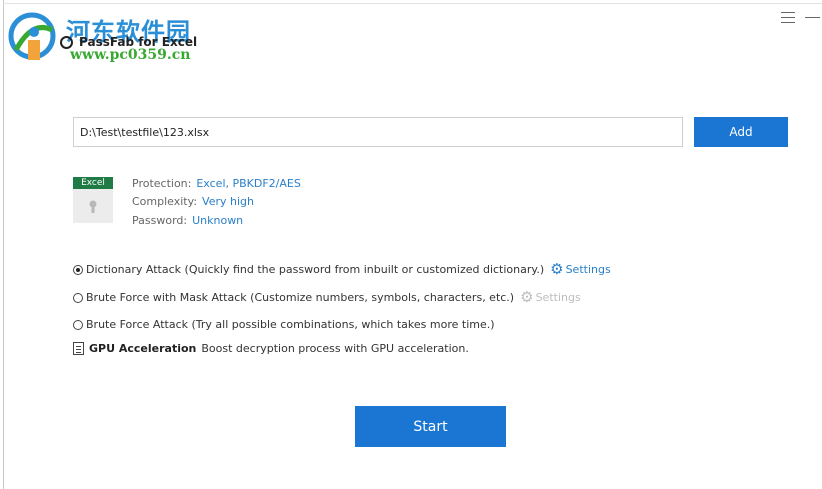  Describe the element at coordinates (218, 220) in the screenshot. I see `password-value: Unknown` at that location.